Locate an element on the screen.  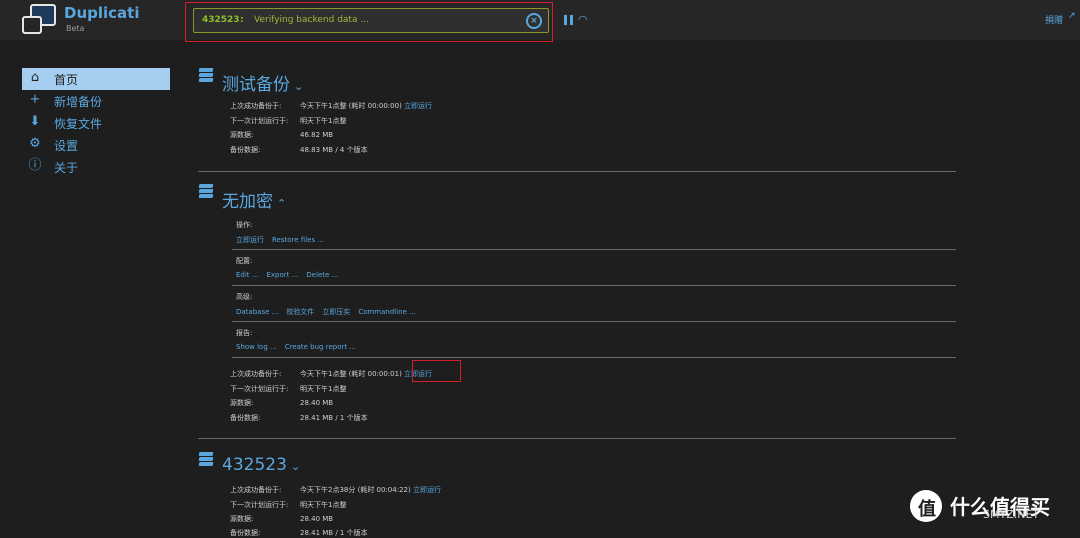
progress-status-bar: 432523 : Verifying backend data ... × is located at coordinates (371, 20).